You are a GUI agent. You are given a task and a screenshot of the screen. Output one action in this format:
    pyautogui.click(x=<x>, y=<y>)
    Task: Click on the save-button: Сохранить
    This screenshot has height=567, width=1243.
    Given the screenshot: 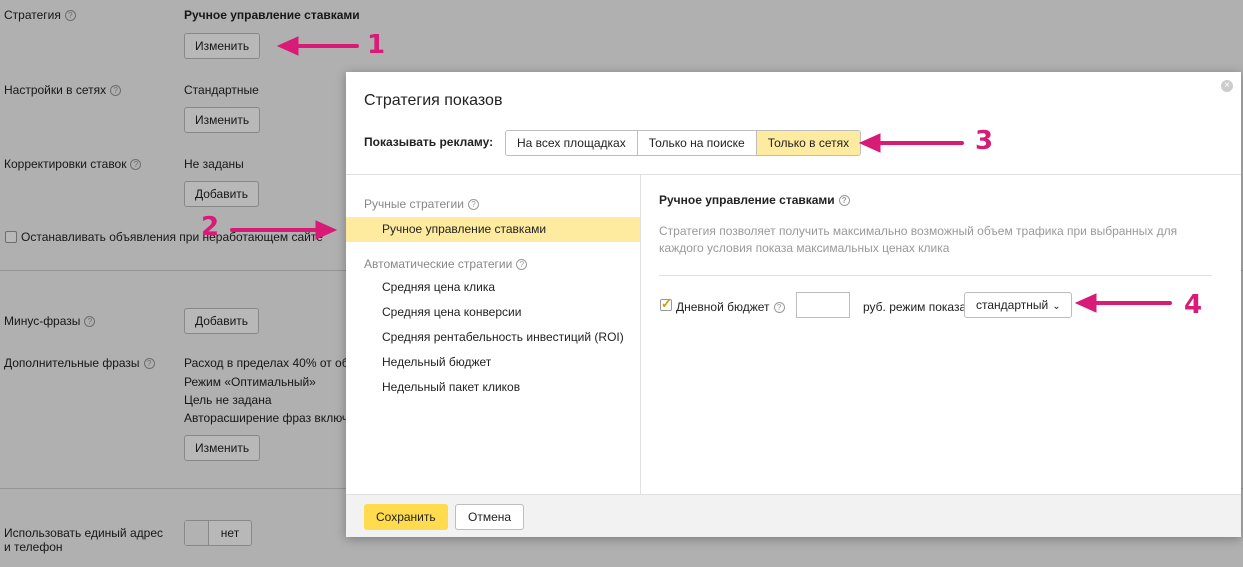 What is the action you would take?
    pyautogui.click(x=406, y=517)
    